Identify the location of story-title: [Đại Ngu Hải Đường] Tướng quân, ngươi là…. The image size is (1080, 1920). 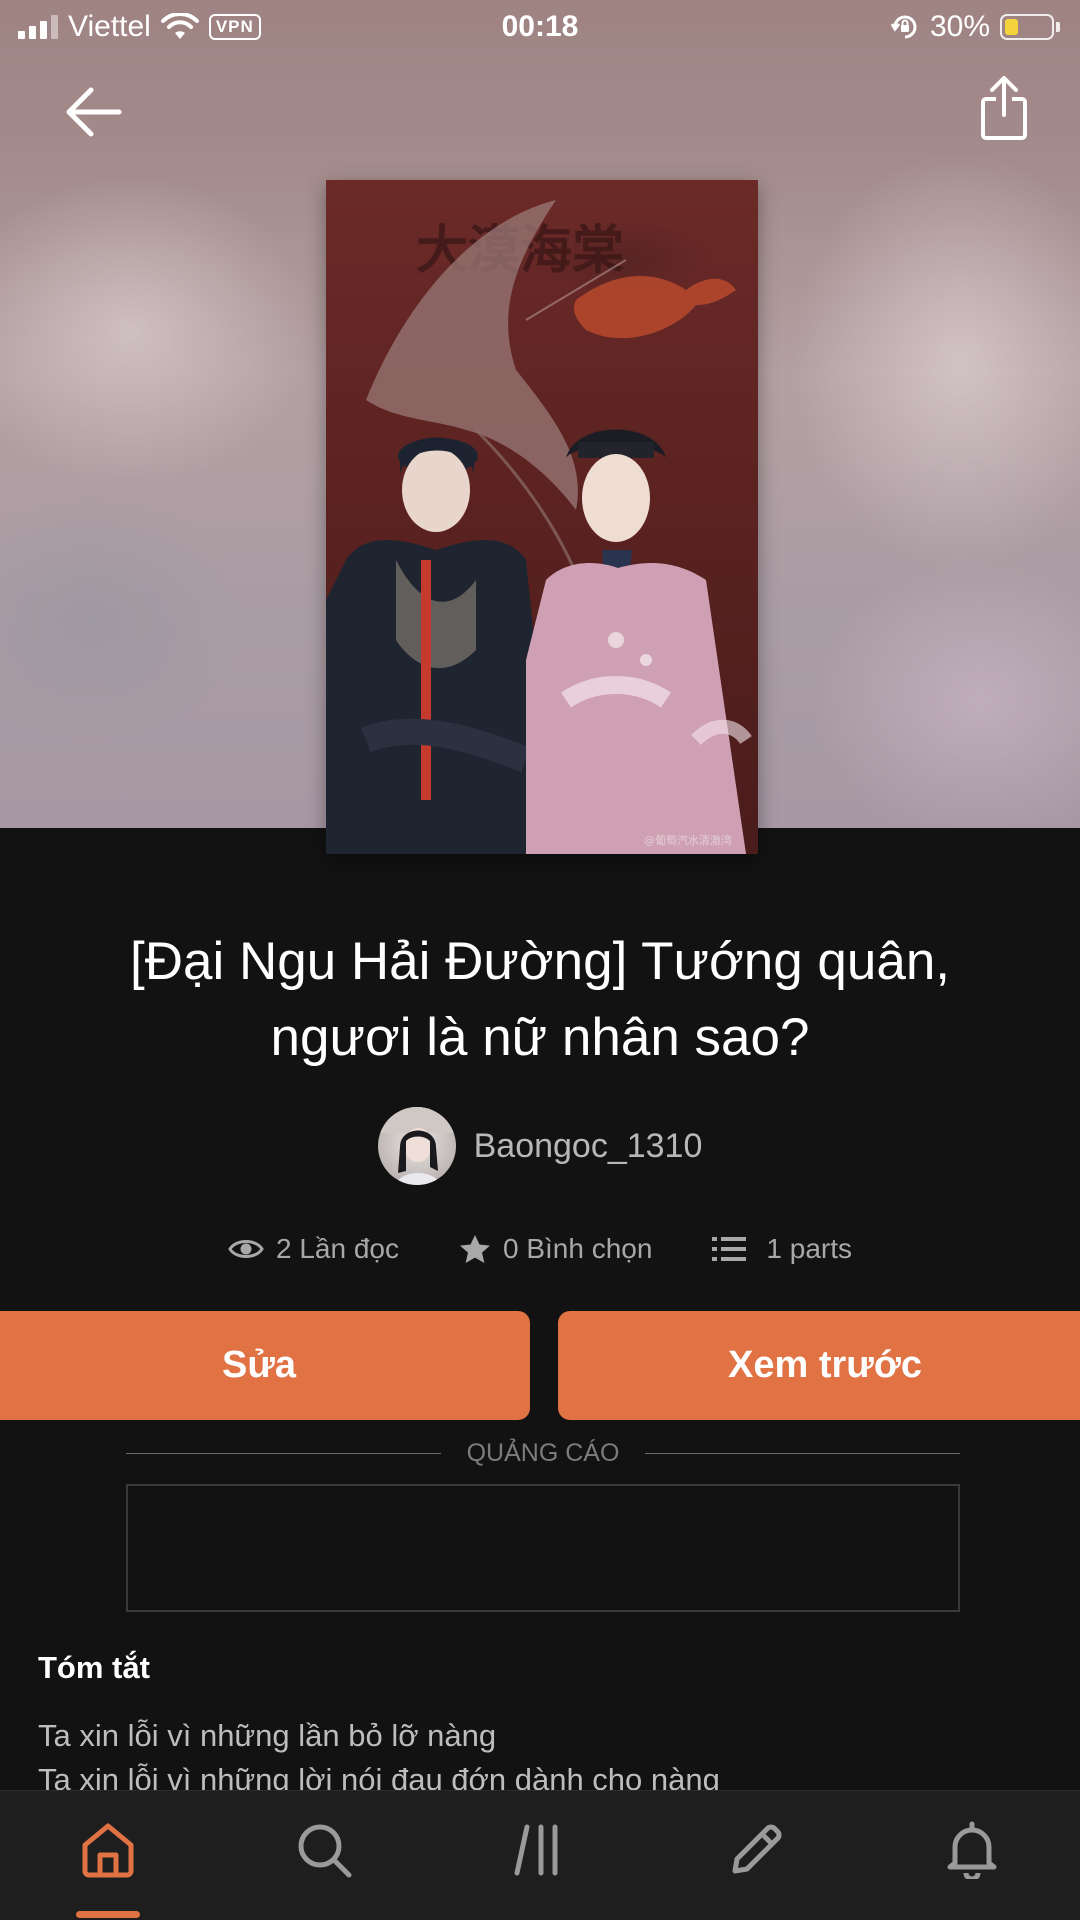
(540, 1000).